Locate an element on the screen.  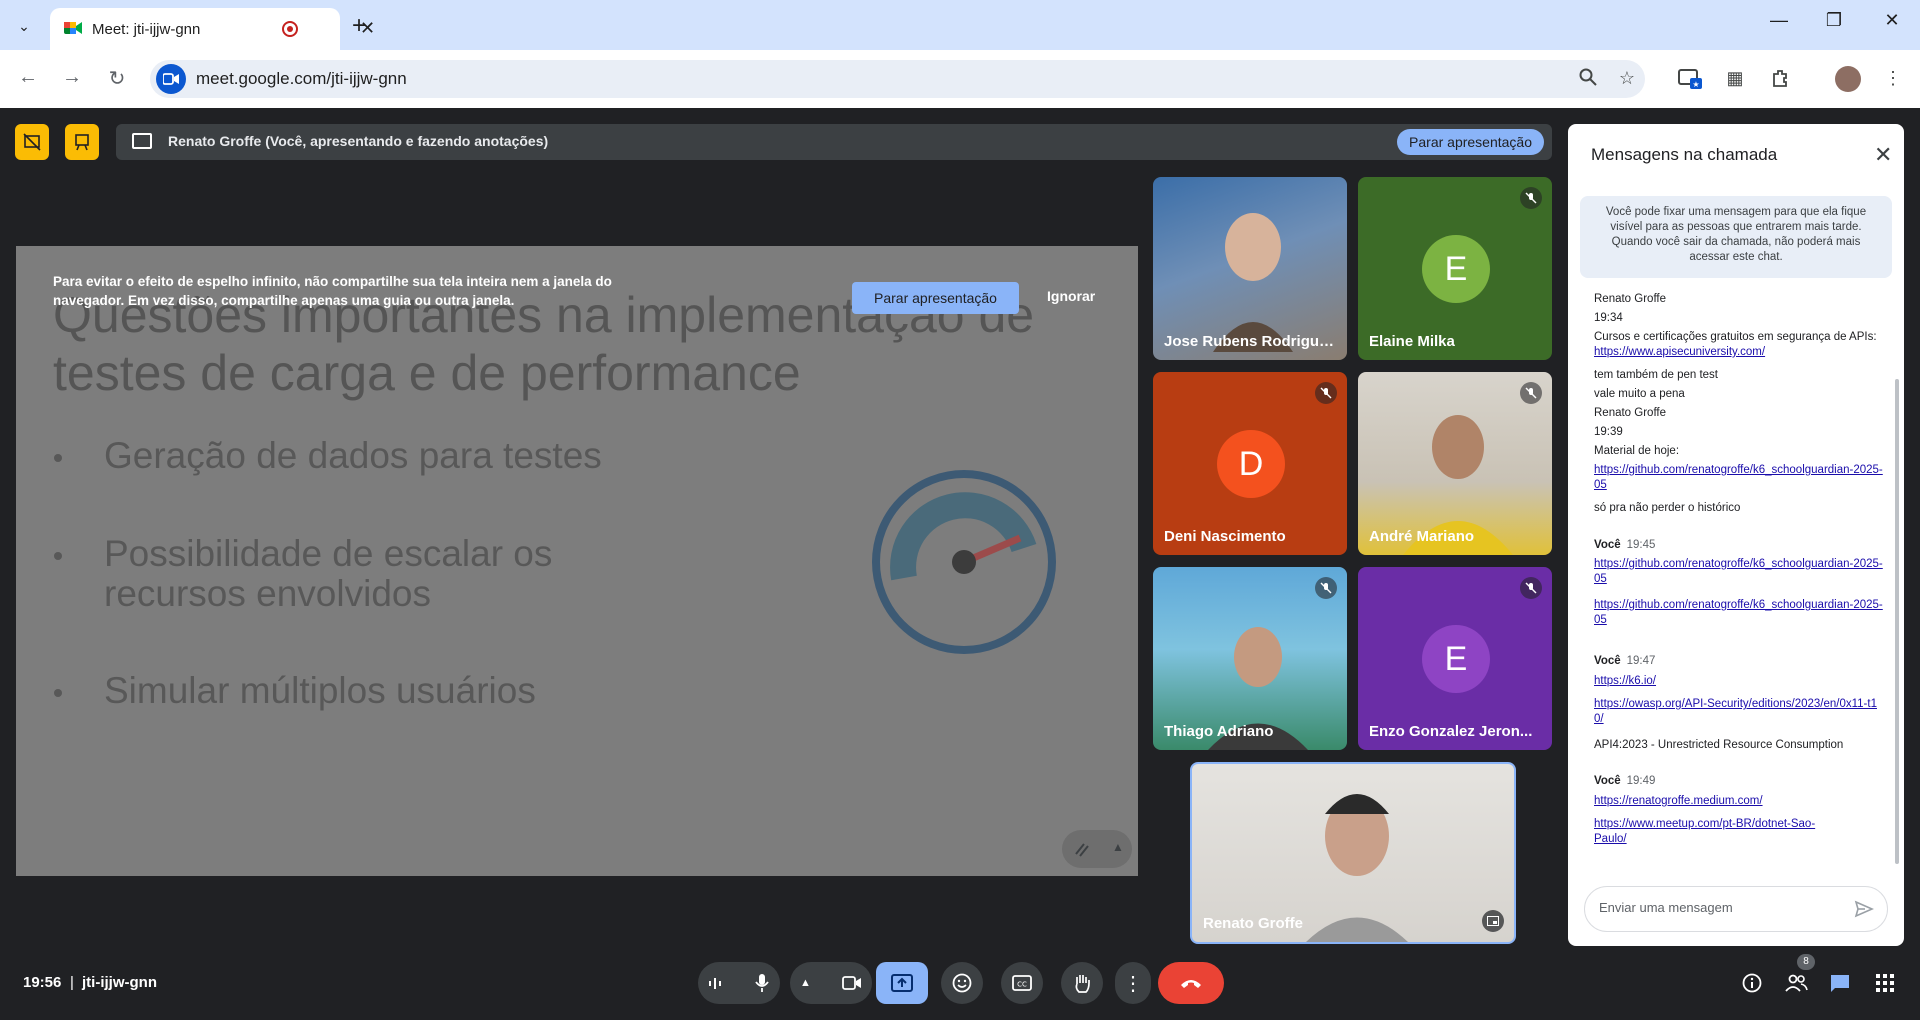
chat-bubble-icon is located at coordinates (1840, 983).